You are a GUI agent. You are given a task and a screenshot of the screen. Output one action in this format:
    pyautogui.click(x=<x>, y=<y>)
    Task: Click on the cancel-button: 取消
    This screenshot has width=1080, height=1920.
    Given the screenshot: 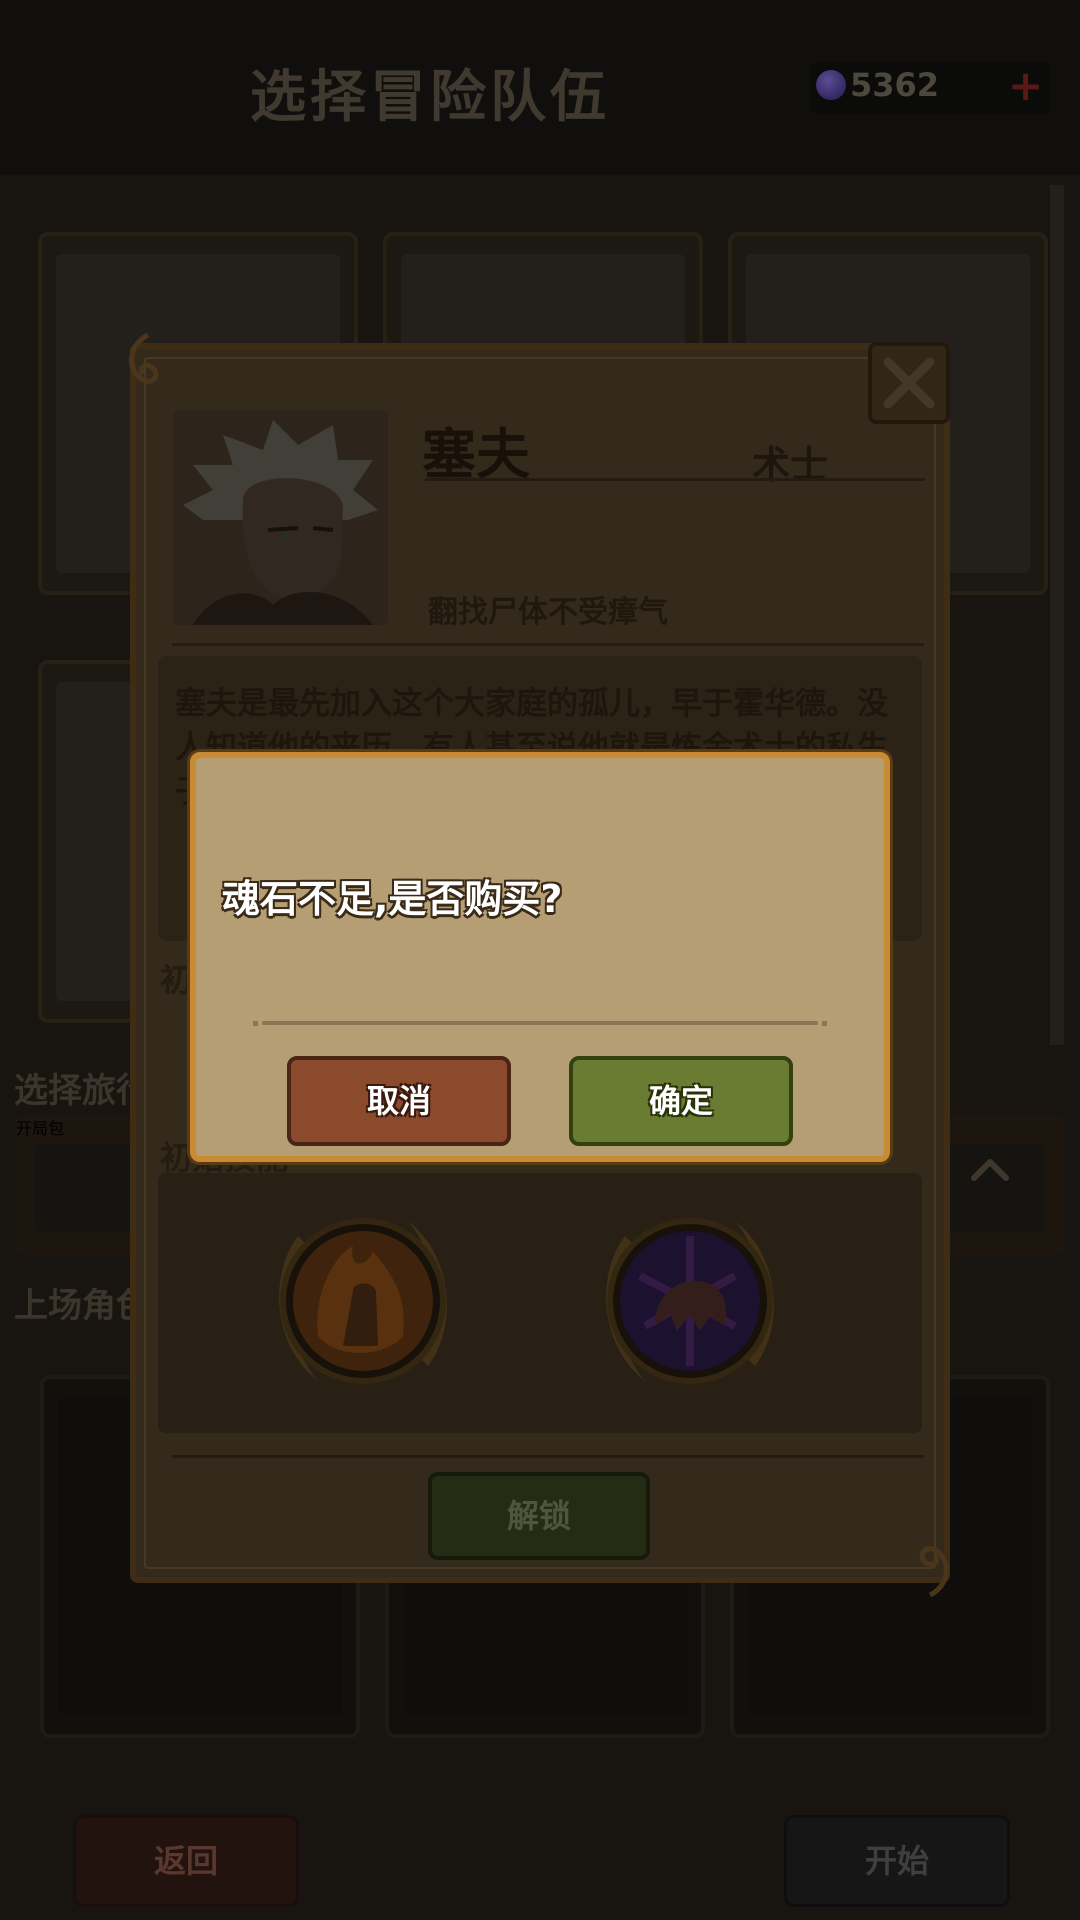 What is the action you would take?
    pyautogui.click(x=399, y=1101)
    